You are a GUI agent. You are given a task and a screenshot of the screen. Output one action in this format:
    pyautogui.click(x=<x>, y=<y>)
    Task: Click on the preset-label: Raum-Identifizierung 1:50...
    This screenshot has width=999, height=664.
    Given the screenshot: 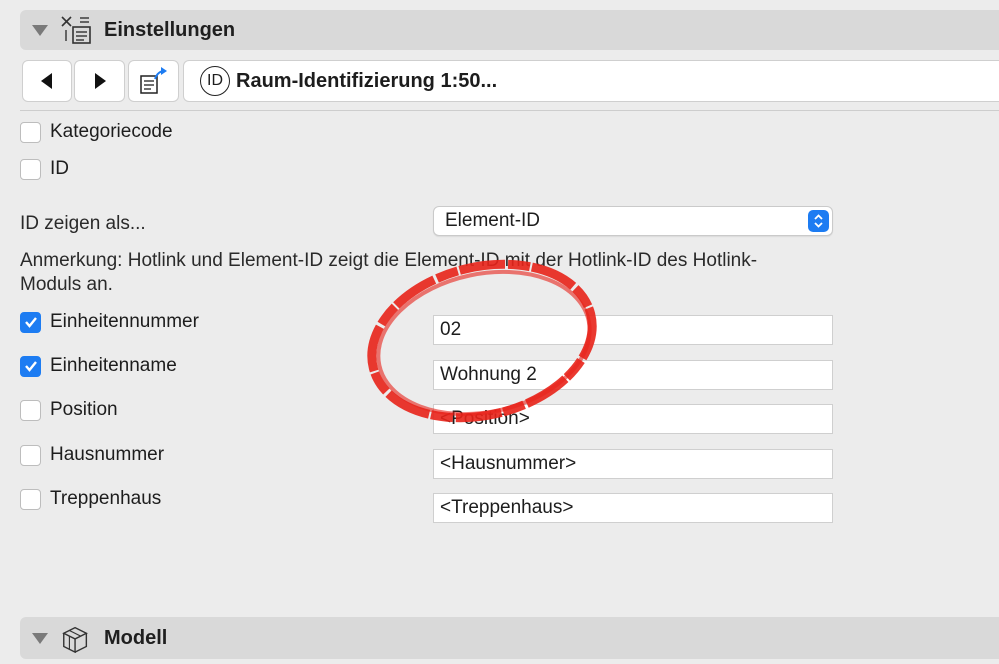 What is the action you would take?
    pyautogui.click(x=367, y=80)
    